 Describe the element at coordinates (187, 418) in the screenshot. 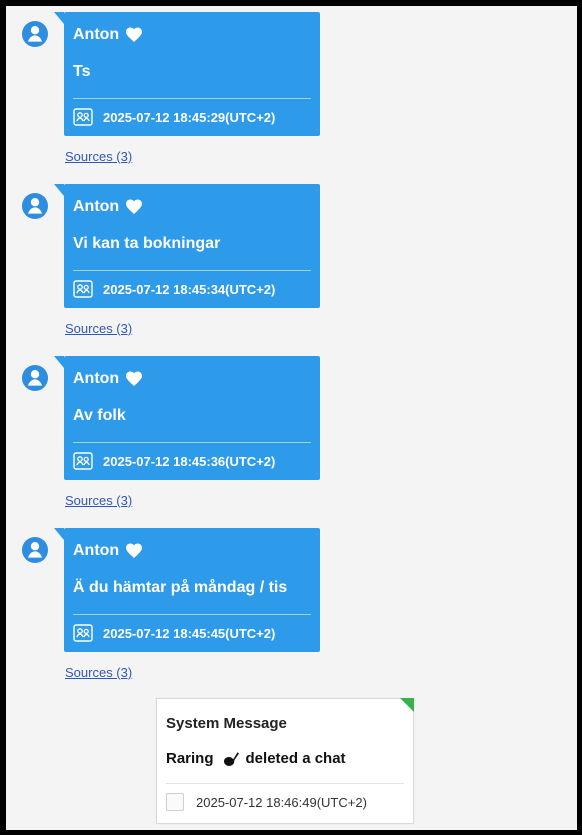

I see `message-bubble: Anton Av folk 2025-07-12 18:45:36(UTC+2)` at that location.